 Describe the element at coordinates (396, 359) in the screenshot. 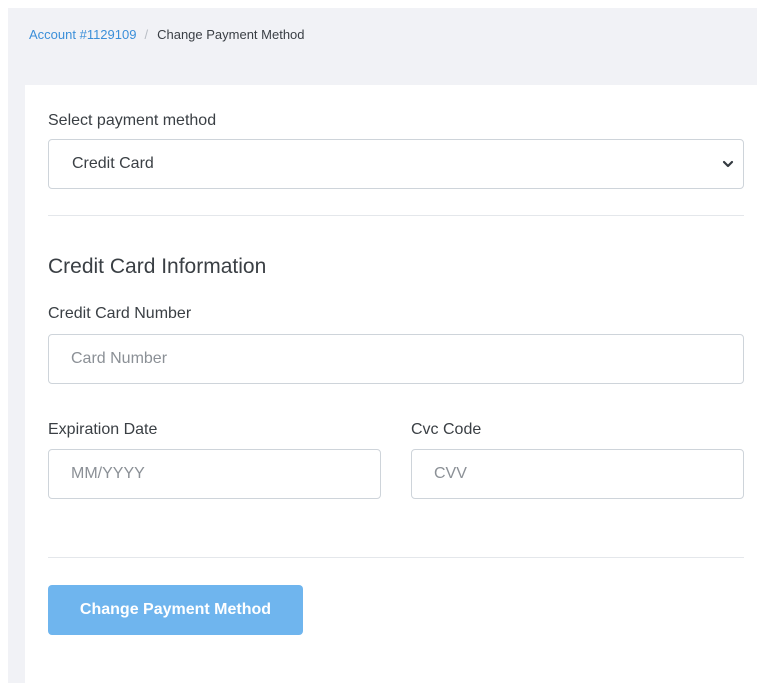

I see `card-number-input: Card Number` at that location.